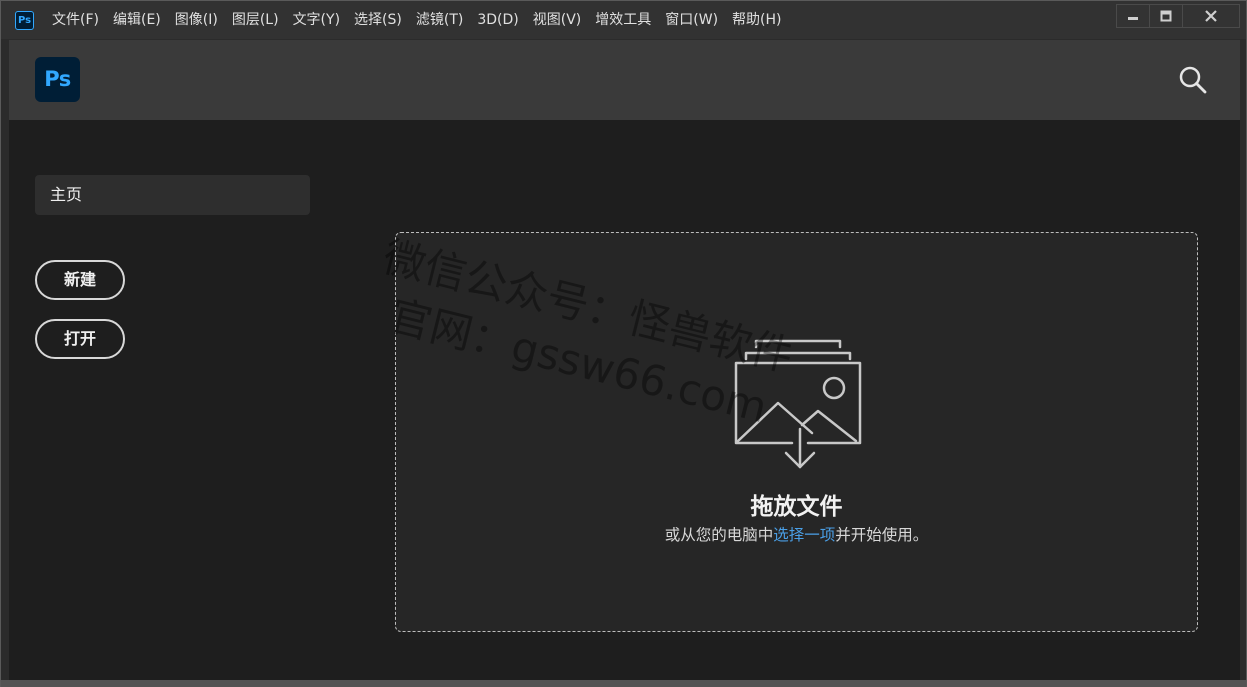 Image resolution: width=1247 pixels, height=687 pixels. I want to click on search-button, so click(1193, 80).